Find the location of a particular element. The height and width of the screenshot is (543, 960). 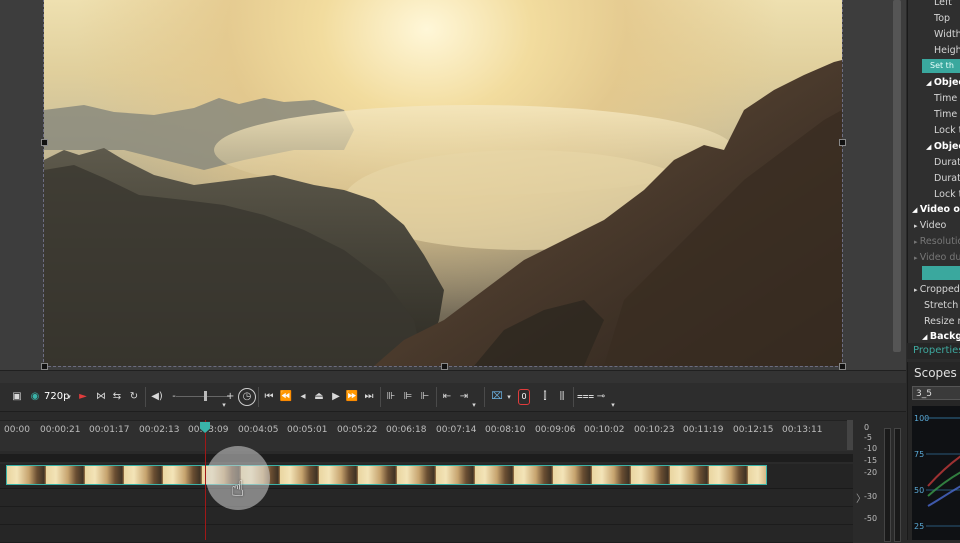

video-object-header-label: Video ob is located at coordinates (939, 209).